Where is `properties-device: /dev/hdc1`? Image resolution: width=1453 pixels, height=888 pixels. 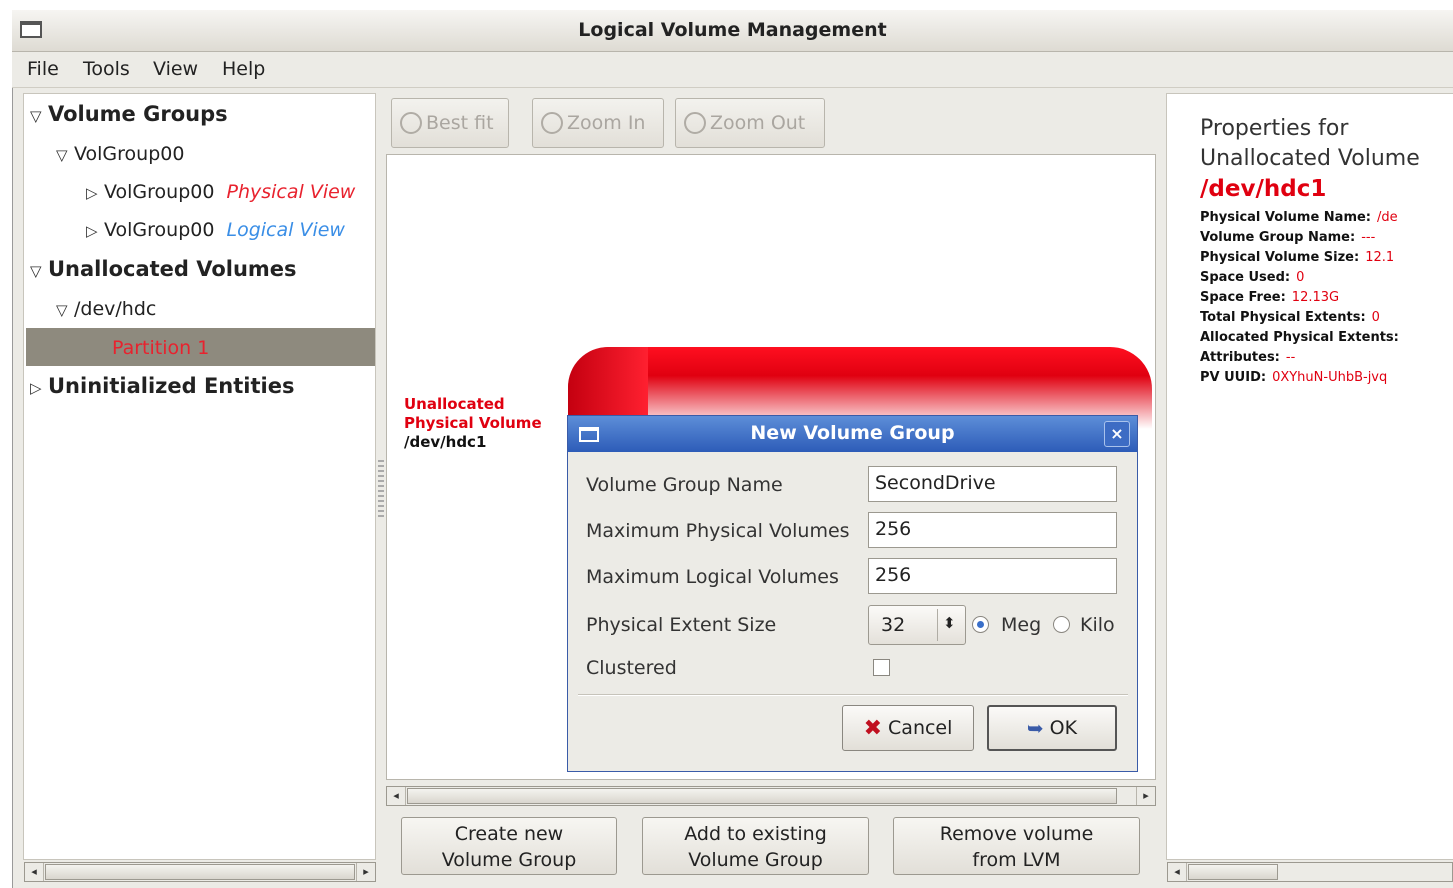
properties-device: /dev/hdc1 is located at coordinates (1263, 189).